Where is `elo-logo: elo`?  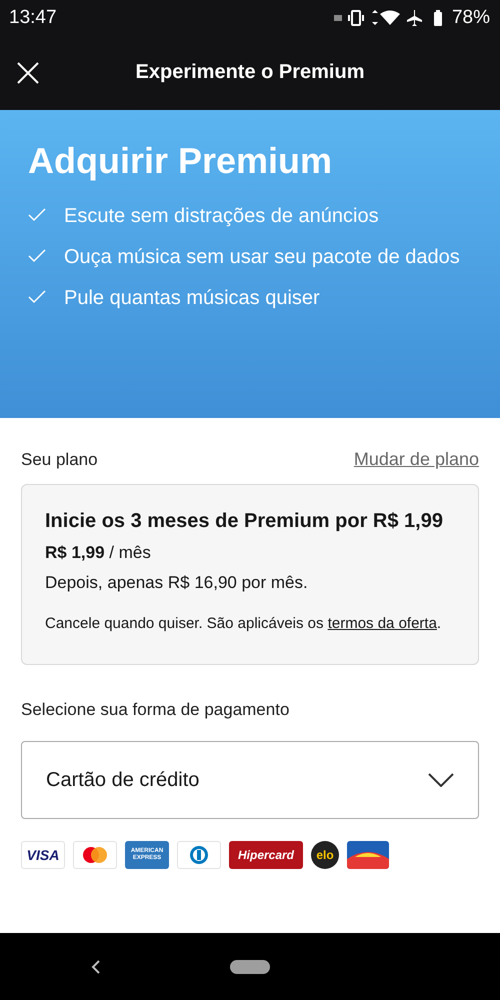 elo-logo: elo is located at coordinates (325, 855).